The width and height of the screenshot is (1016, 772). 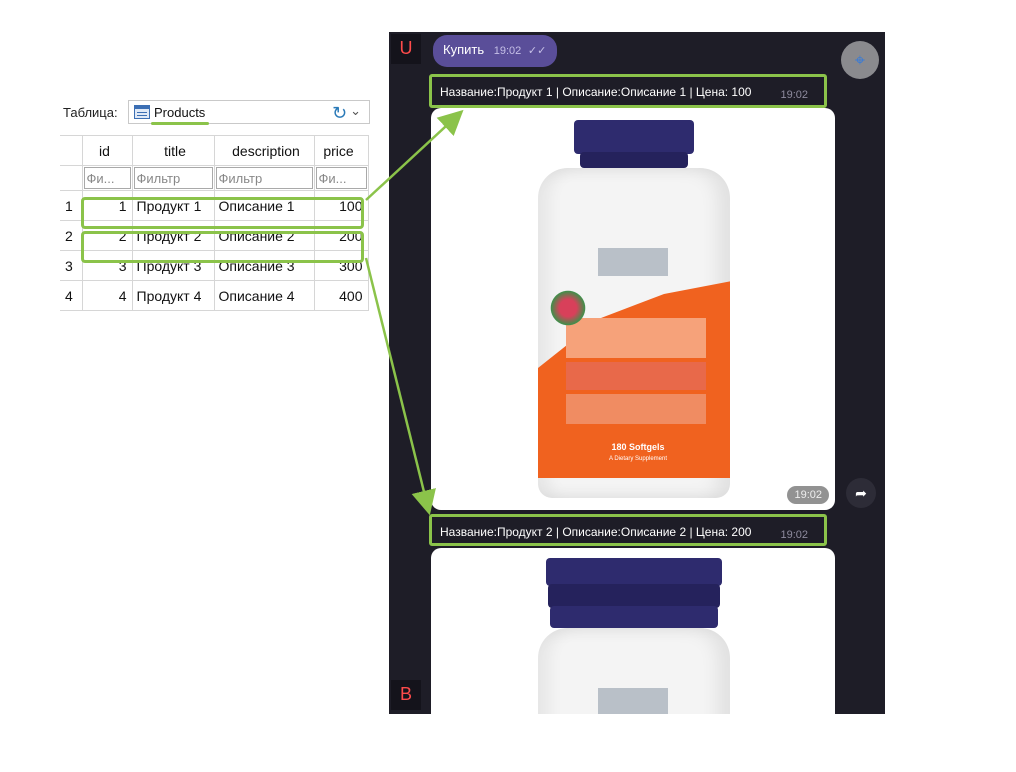 What do you see at coordinates (794, 95) in the screenshot?
I see `product-message-1-time: 19:02` at bounding box center [794, 95].